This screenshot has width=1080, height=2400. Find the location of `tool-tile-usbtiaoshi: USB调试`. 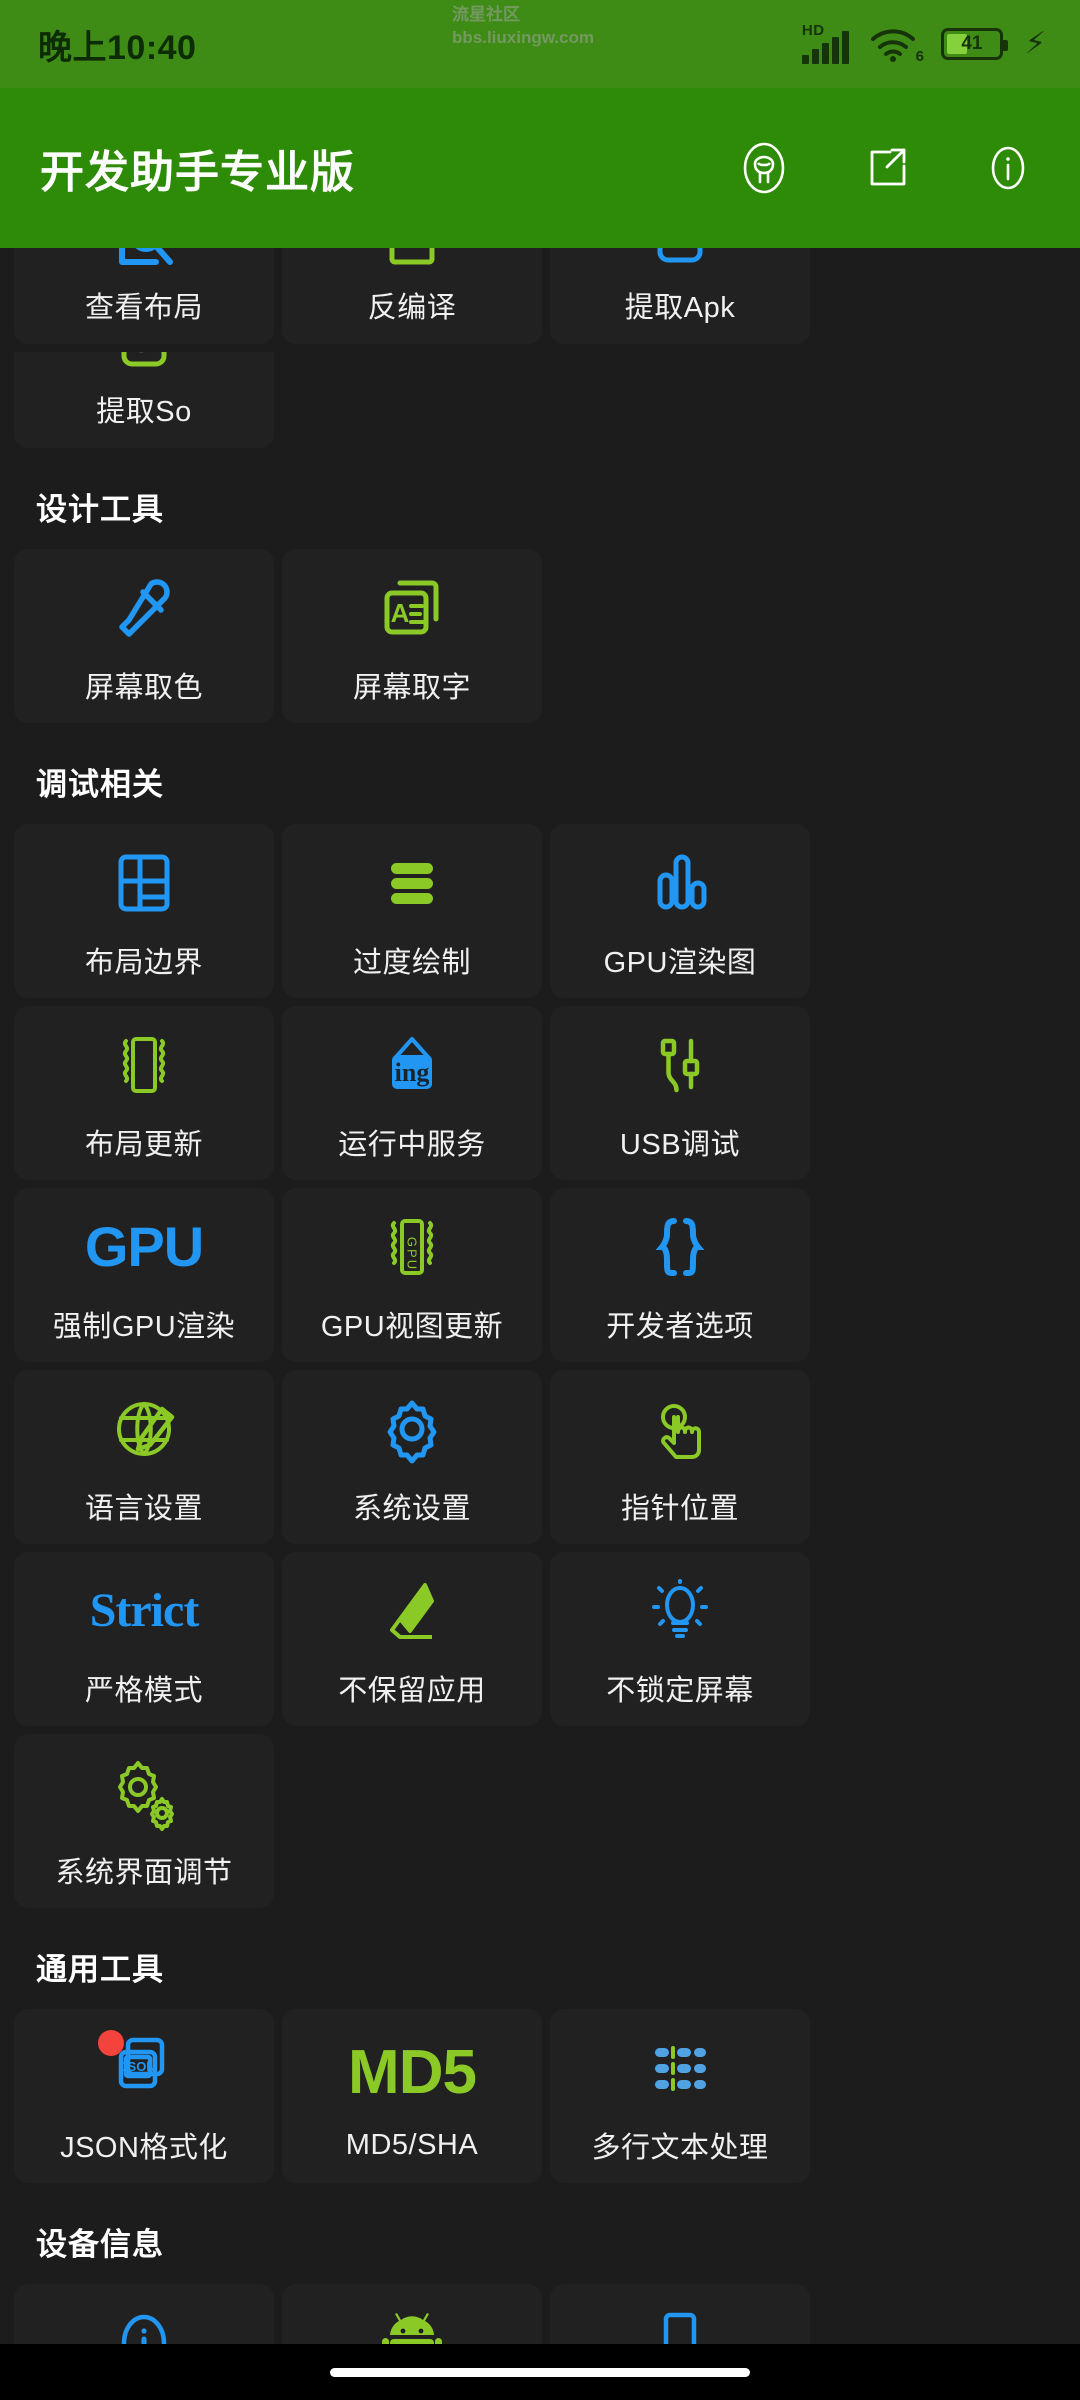

tool-tile-usbtiaoshi: USB调试 is located at coordinates (680, 1093).